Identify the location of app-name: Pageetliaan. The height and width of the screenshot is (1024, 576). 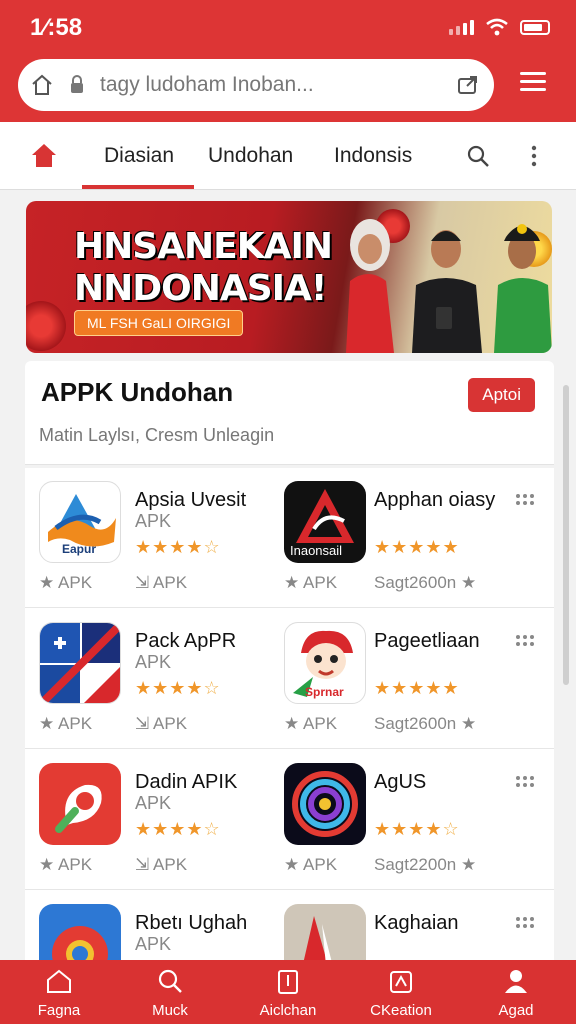
(427, 641).